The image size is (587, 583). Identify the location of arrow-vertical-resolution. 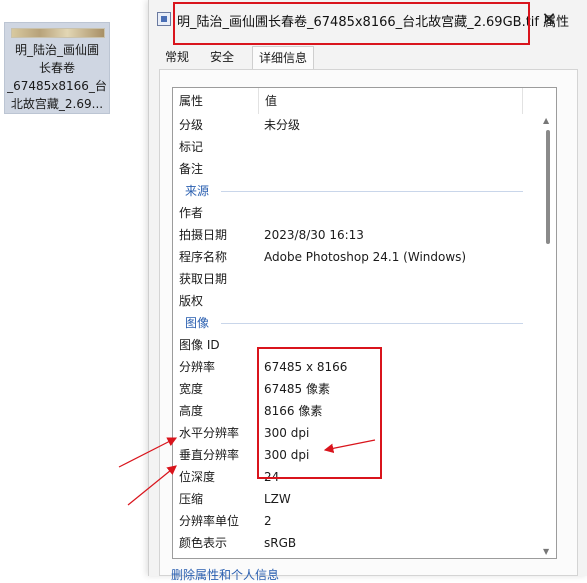
(152, 485).